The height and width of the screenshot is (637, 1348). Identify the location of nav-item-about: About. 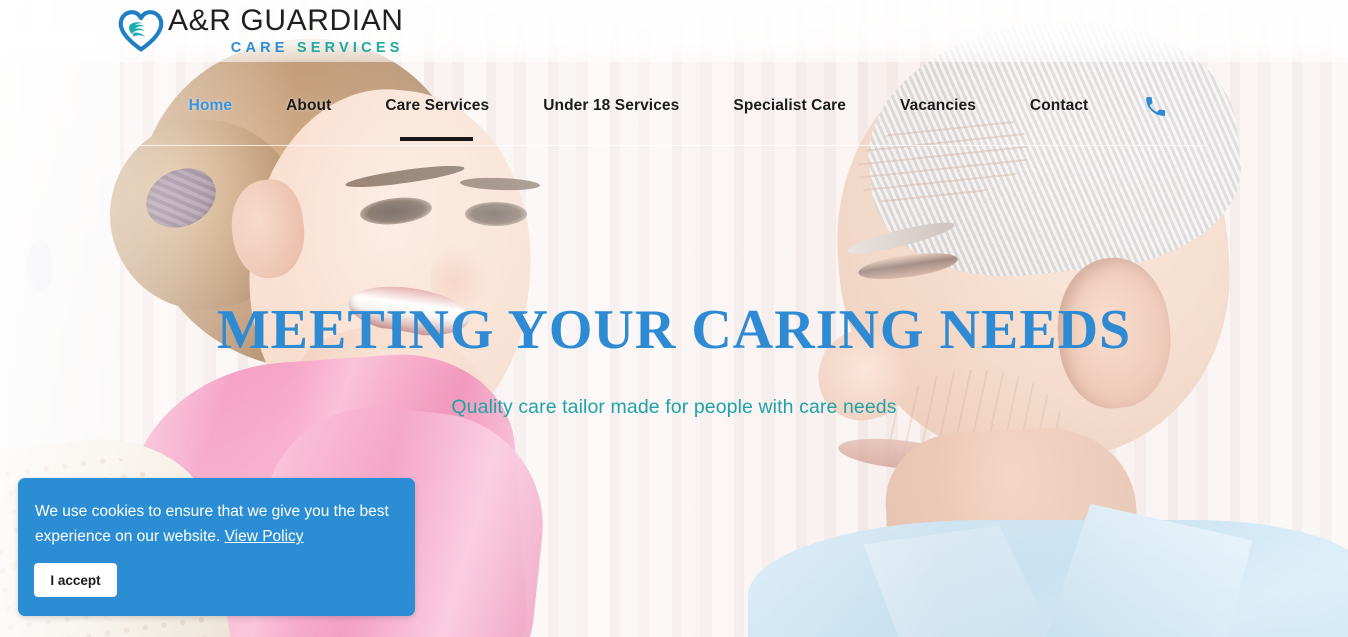
(308, 106).